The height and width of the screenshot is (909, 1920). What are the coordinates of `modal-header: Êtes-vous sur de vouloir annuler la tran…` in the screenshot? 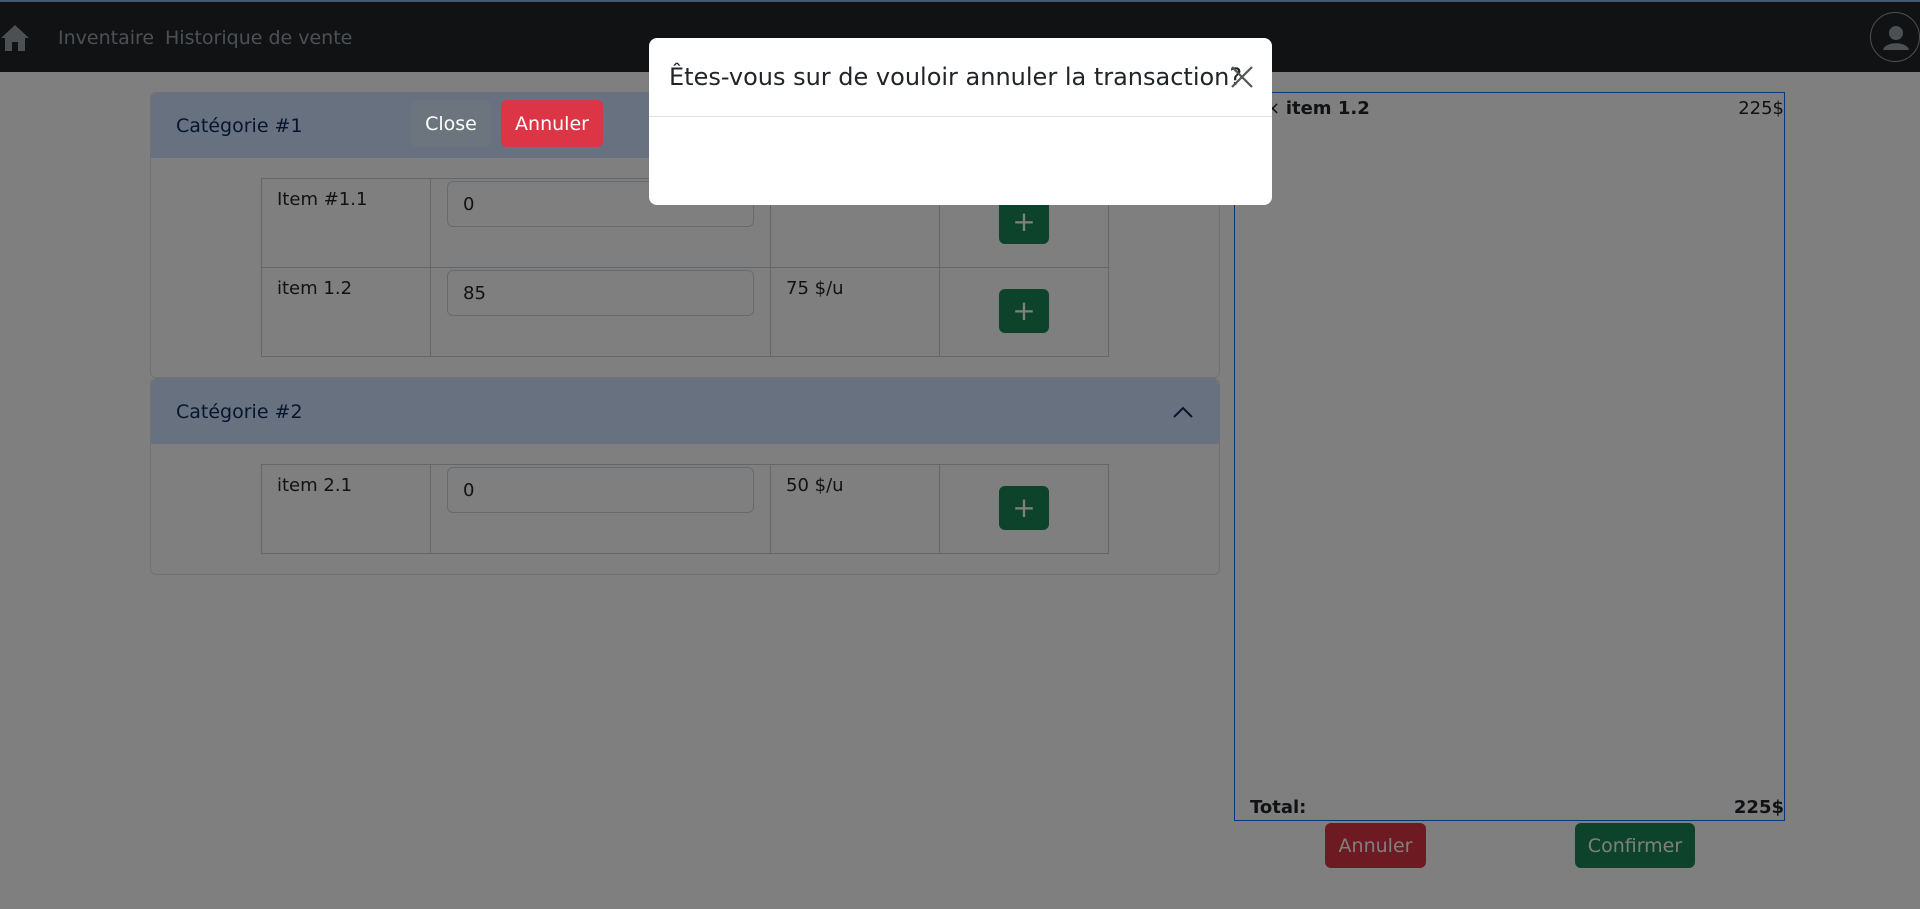 It's located at (960, 77).